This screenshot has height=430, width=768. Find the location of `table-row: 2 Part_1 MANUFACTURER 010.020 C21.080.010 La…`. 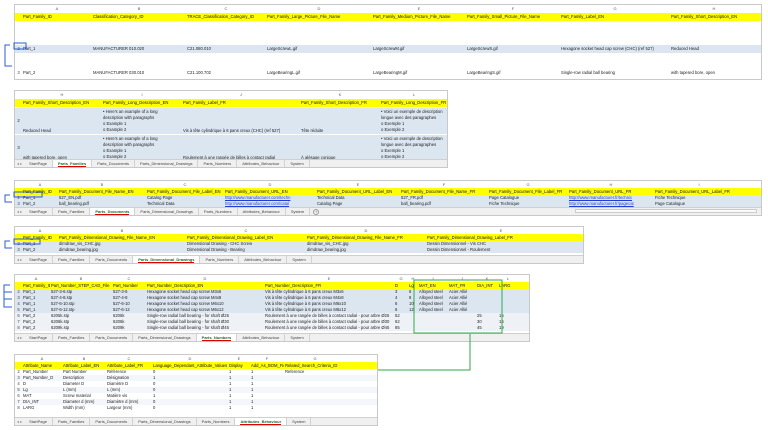

table-row: 2 Part_1 MANUFACTURER 010.020 C21.080.010 La… is located at coordinates (388, 49).